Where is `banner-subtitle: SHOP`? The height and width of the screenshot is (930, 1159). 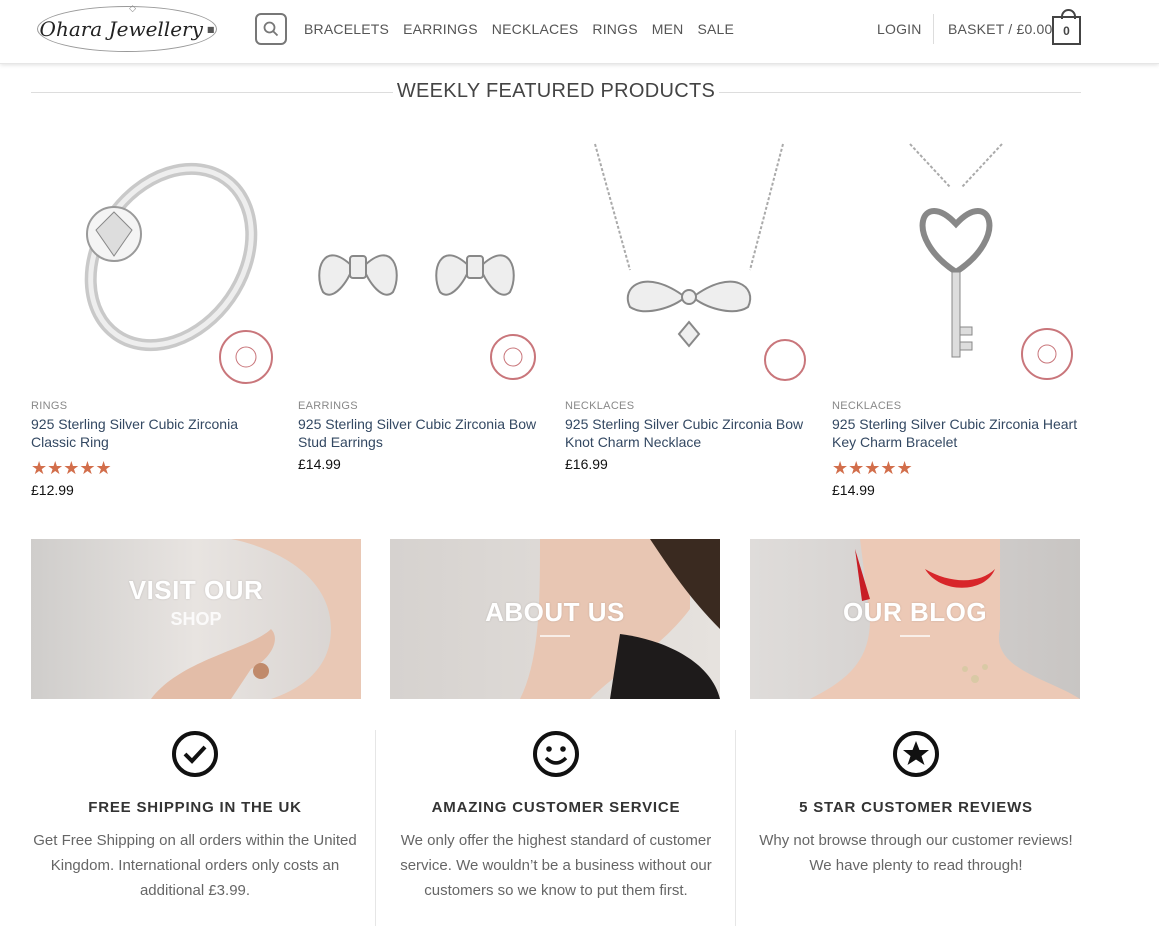
banner-subtitle: SHOP is located at coordinates (196, 619).